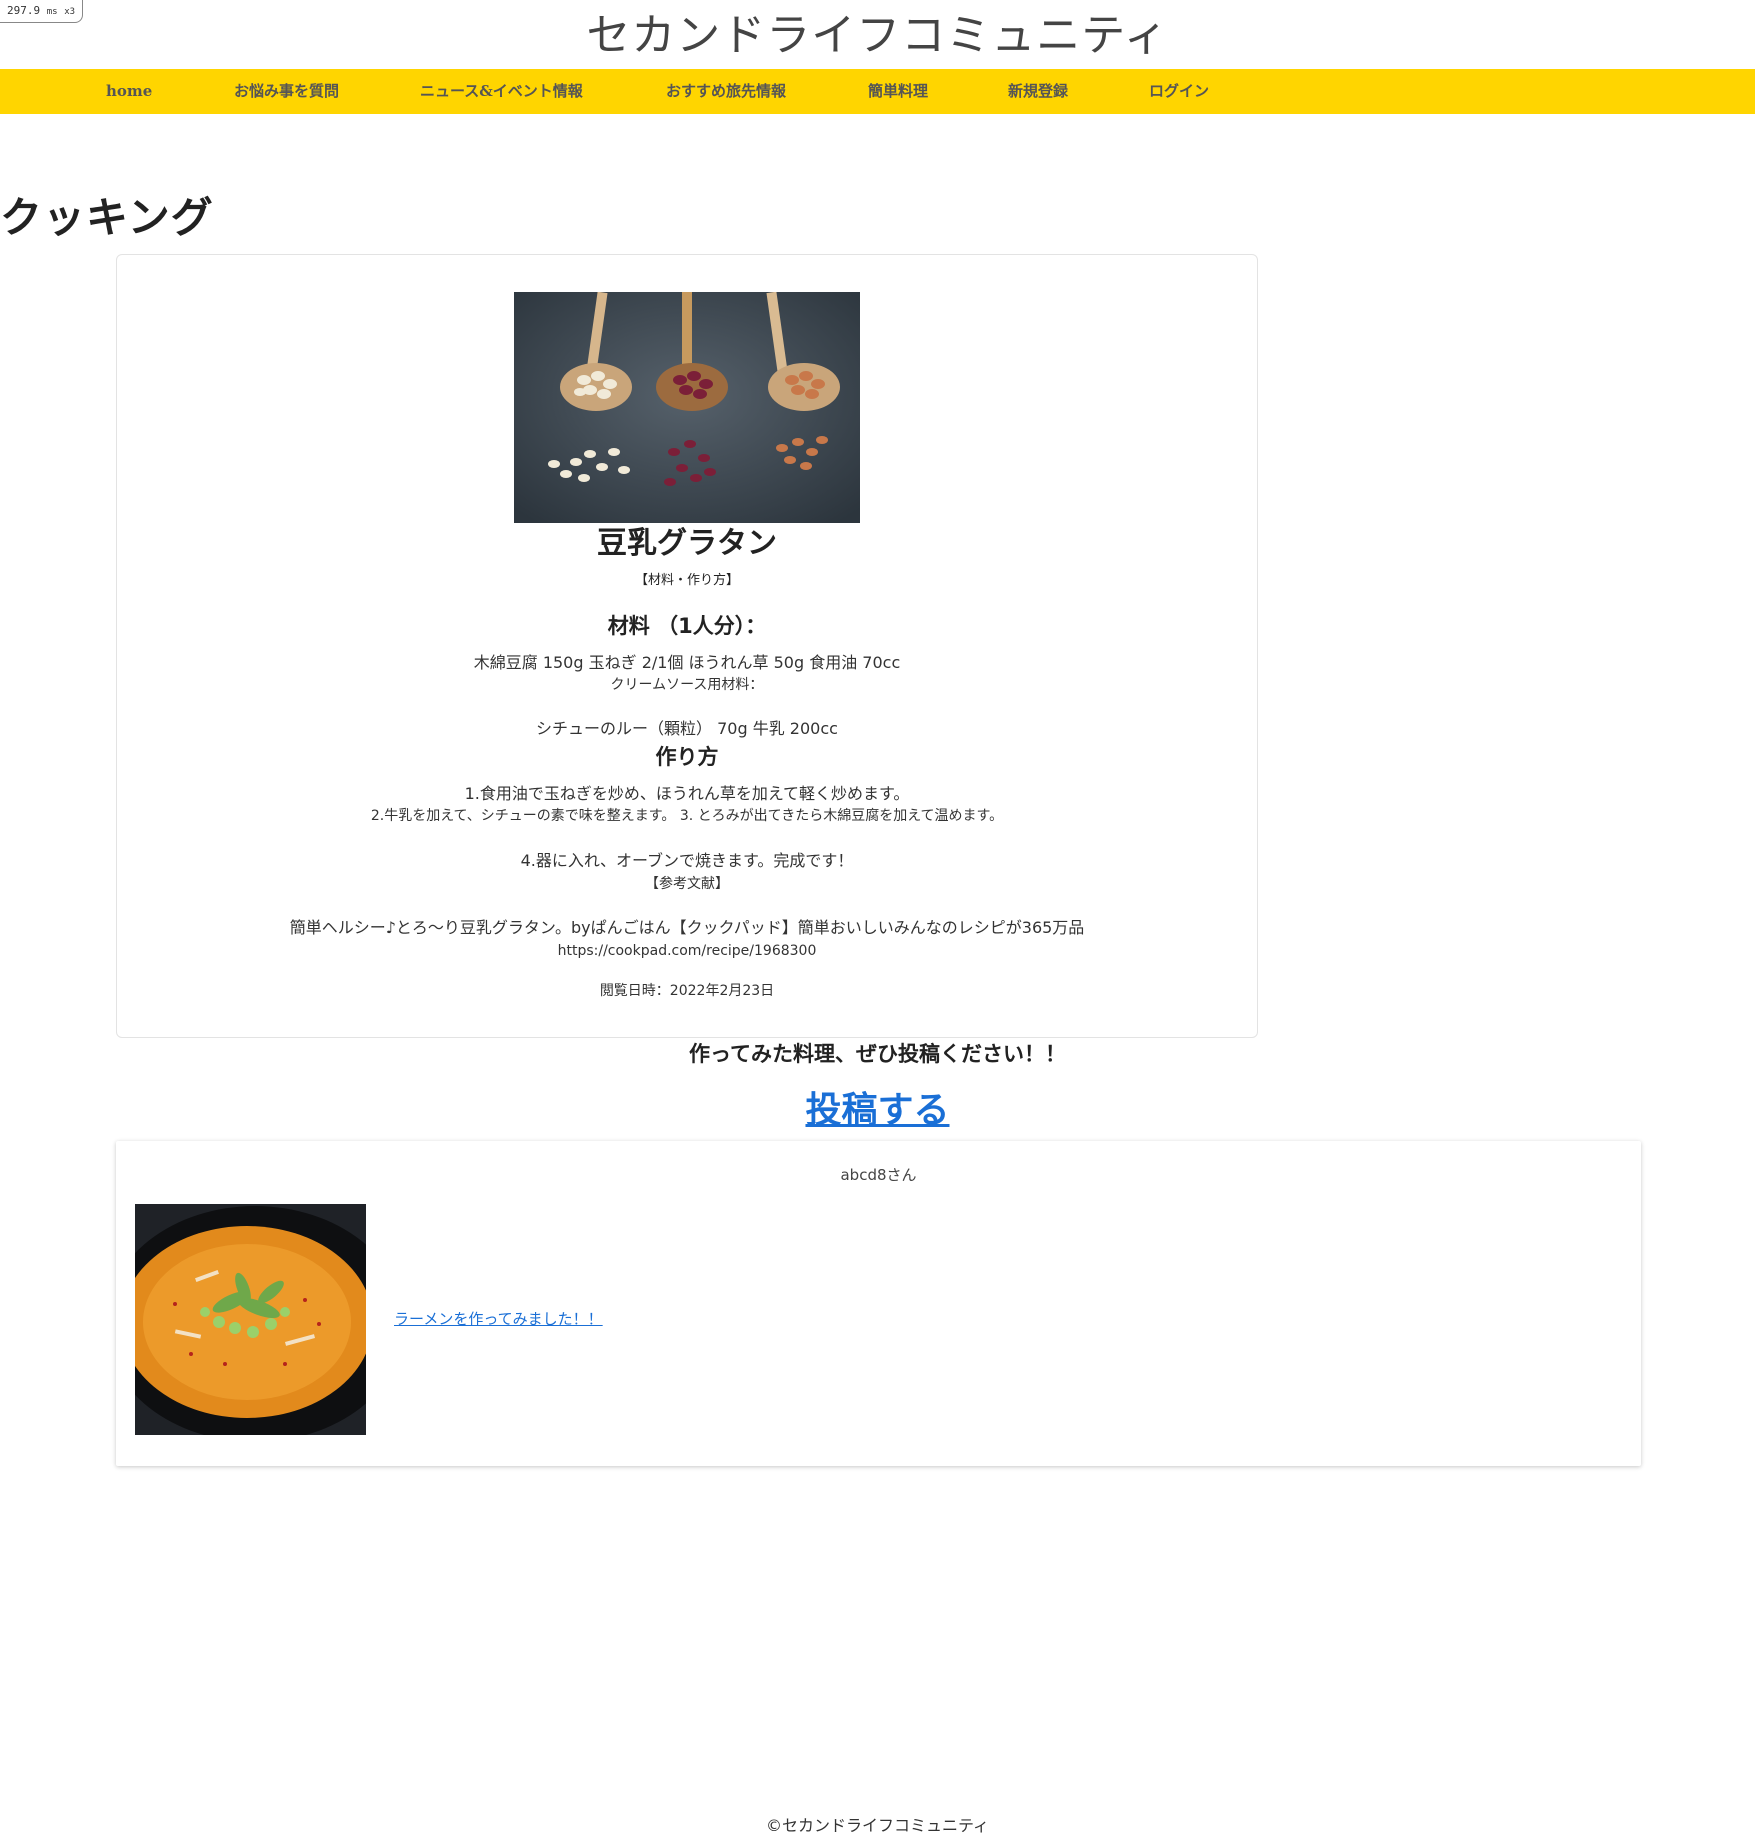  What do you see at coordinates (687, 626) in the screenshot?
I see `ingredients-heading: 材料 （1人分）：` at bounding box center [687, 626].